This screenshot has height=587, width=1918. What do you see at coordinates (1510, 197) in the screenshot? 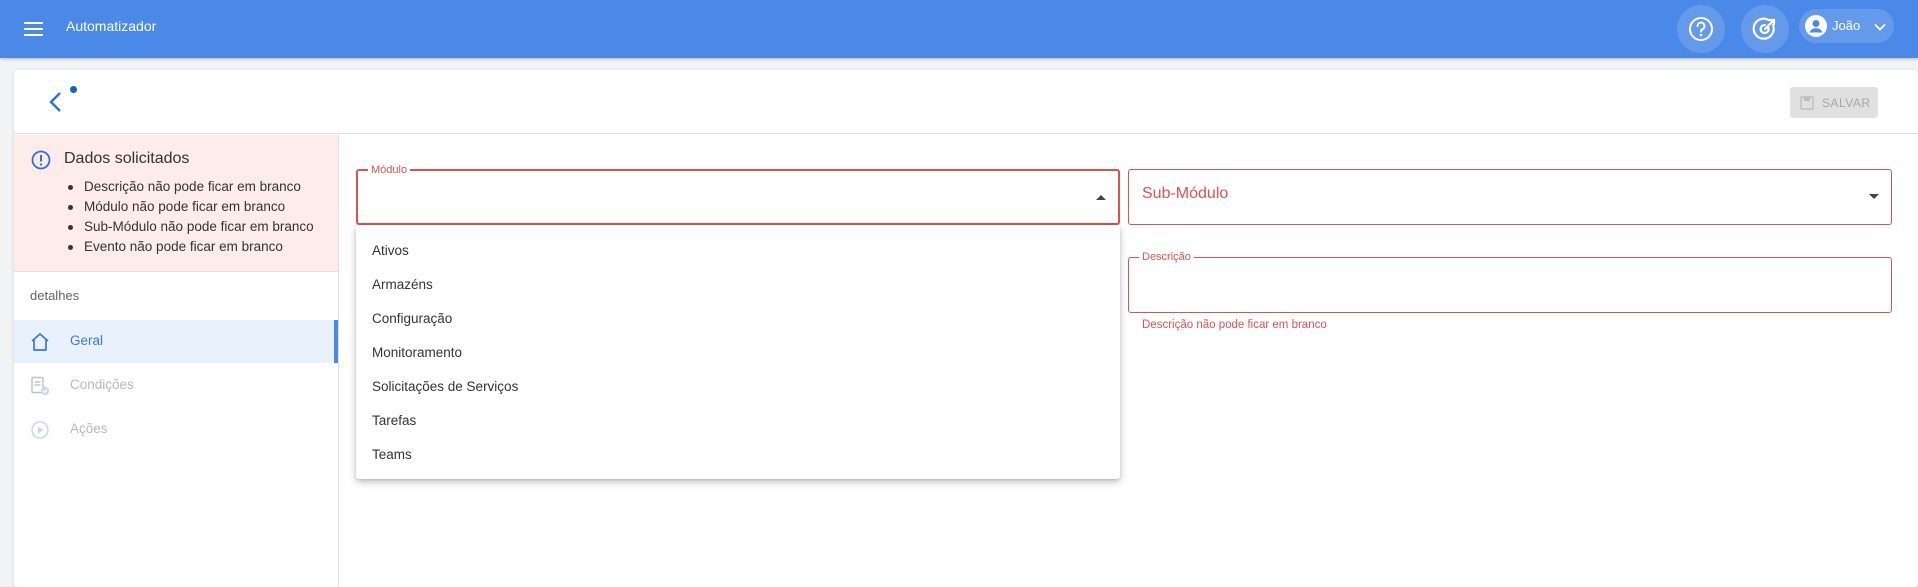
I see `sub-modulo-select: Sub-Módulo` at bounding box center [1510, 197].